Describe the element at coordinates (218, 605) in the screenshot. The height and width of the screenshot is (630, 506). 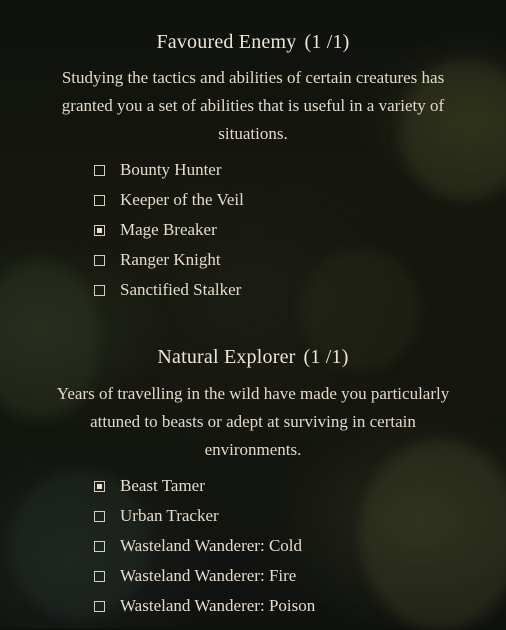
I see `option-label: Wasteland Wanderer: Poison` at that location.